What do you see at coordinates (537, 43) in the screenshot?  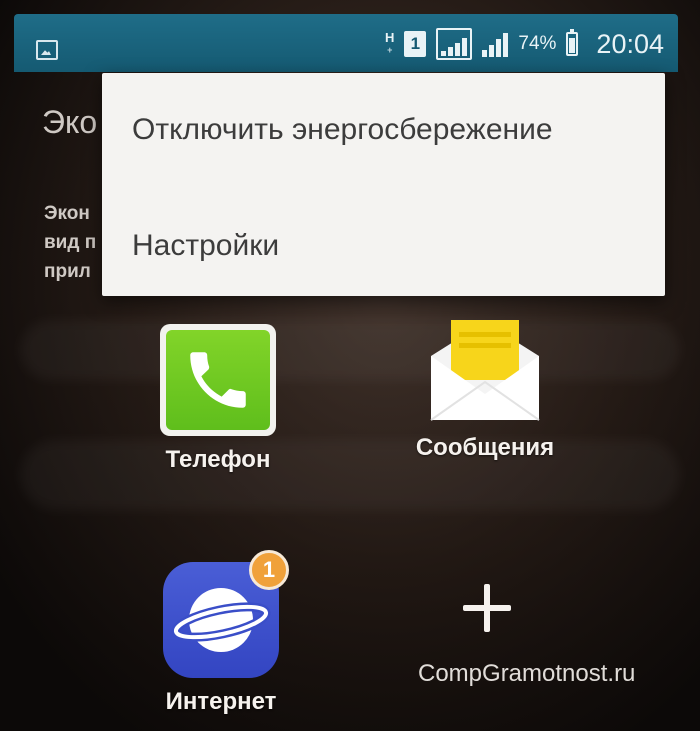 I see `battery-percent: 74%` at bounding box center [537, 43].